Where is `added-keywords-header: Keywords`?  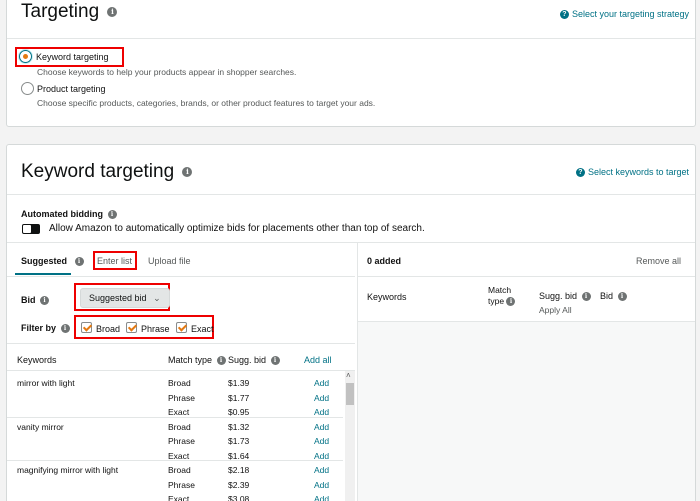 added-keywords-header: Keywords is located at coordinates (387, 297).